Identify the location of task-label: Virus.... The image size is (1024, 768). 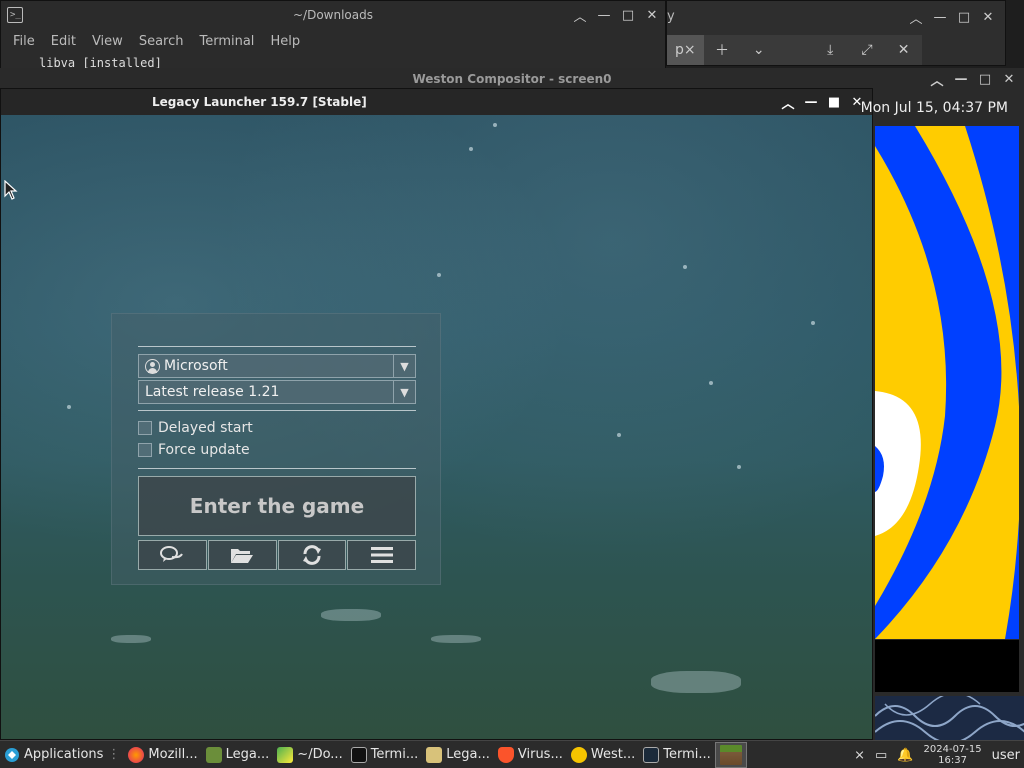
(540, 754).